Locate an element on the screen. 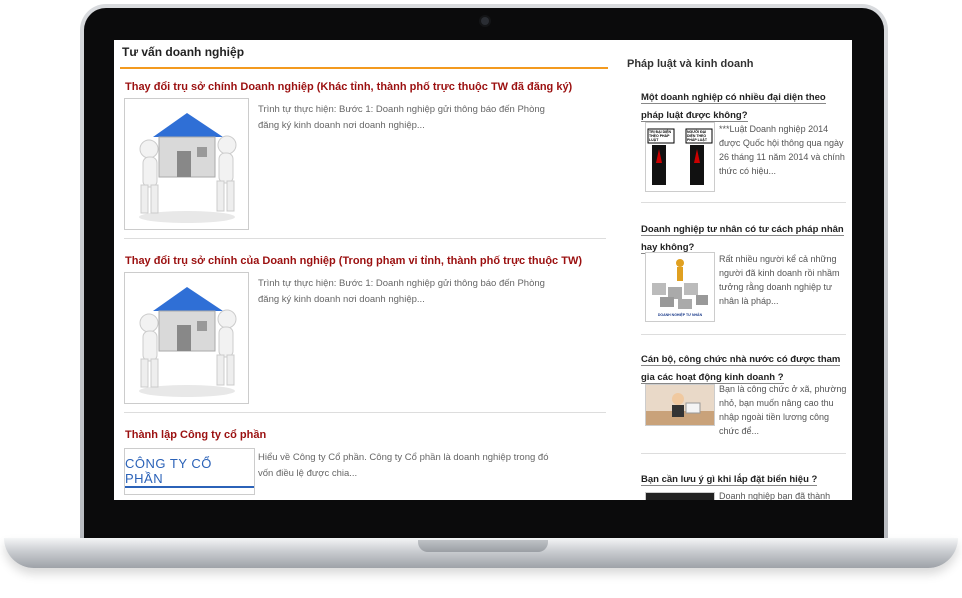 Image resolution: width=962 pixels, height=598 pixels. office-worker-icon is located at coordinates (680, 405).